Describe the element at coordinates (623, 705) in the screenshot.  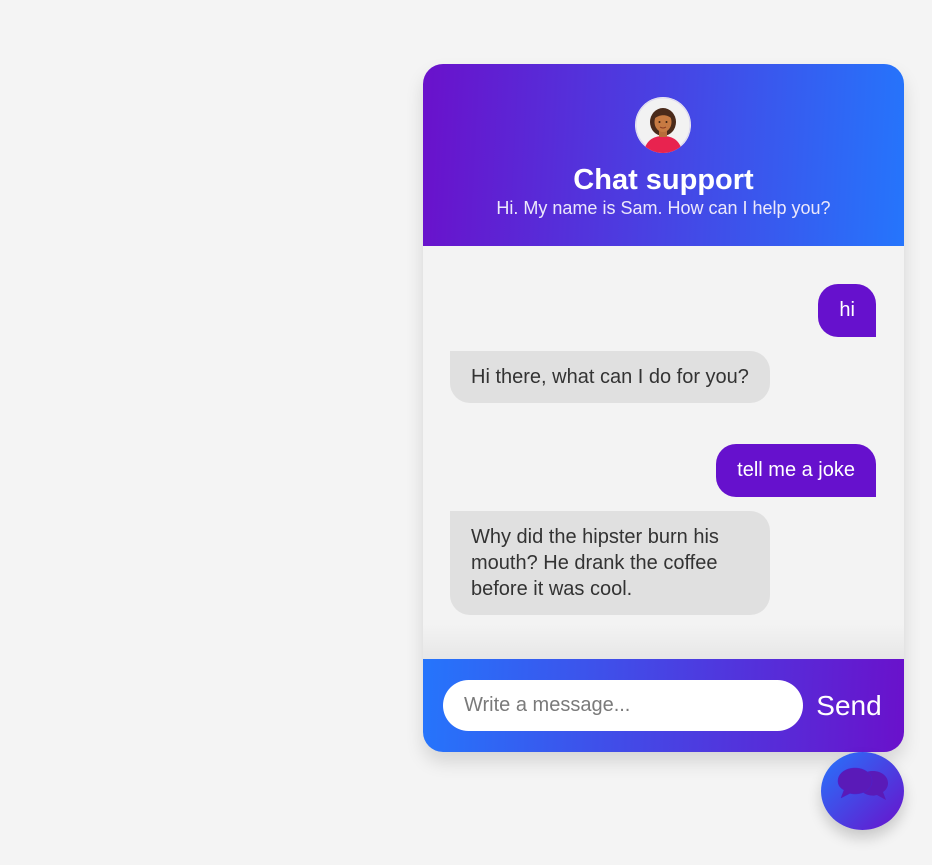
I see `message-input` at that location.